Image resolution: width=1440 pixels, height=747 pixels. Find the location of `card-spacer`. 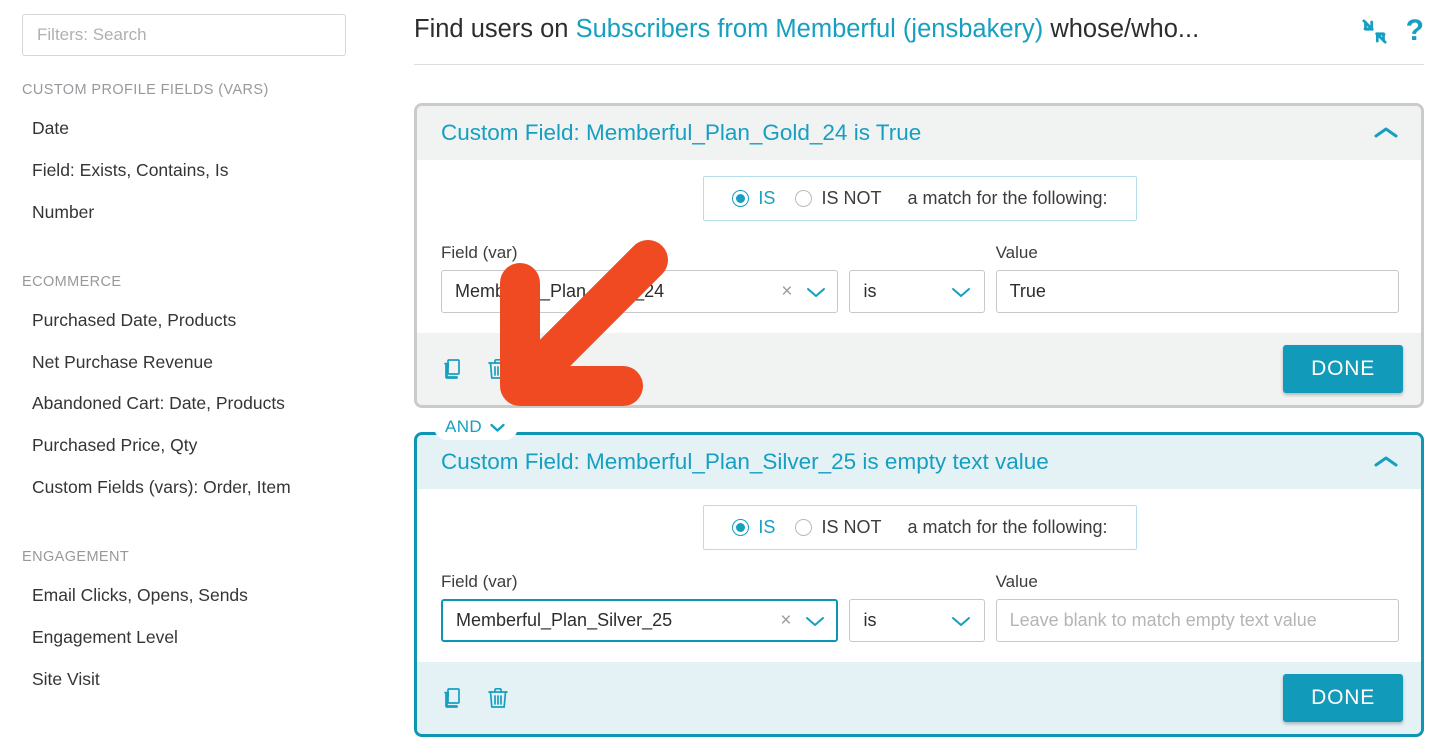

card-spacer is located at coordinates (919, 420).